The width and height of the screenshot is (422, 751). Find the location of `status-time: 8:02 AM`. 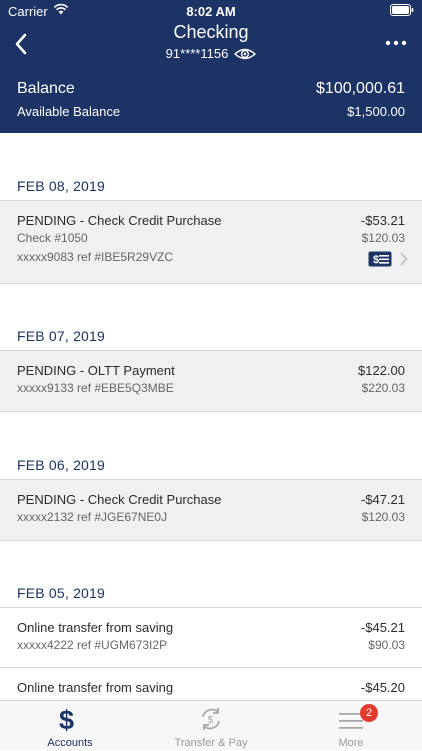

status-time: 8:02 AM is located at coordinates (211, 11).